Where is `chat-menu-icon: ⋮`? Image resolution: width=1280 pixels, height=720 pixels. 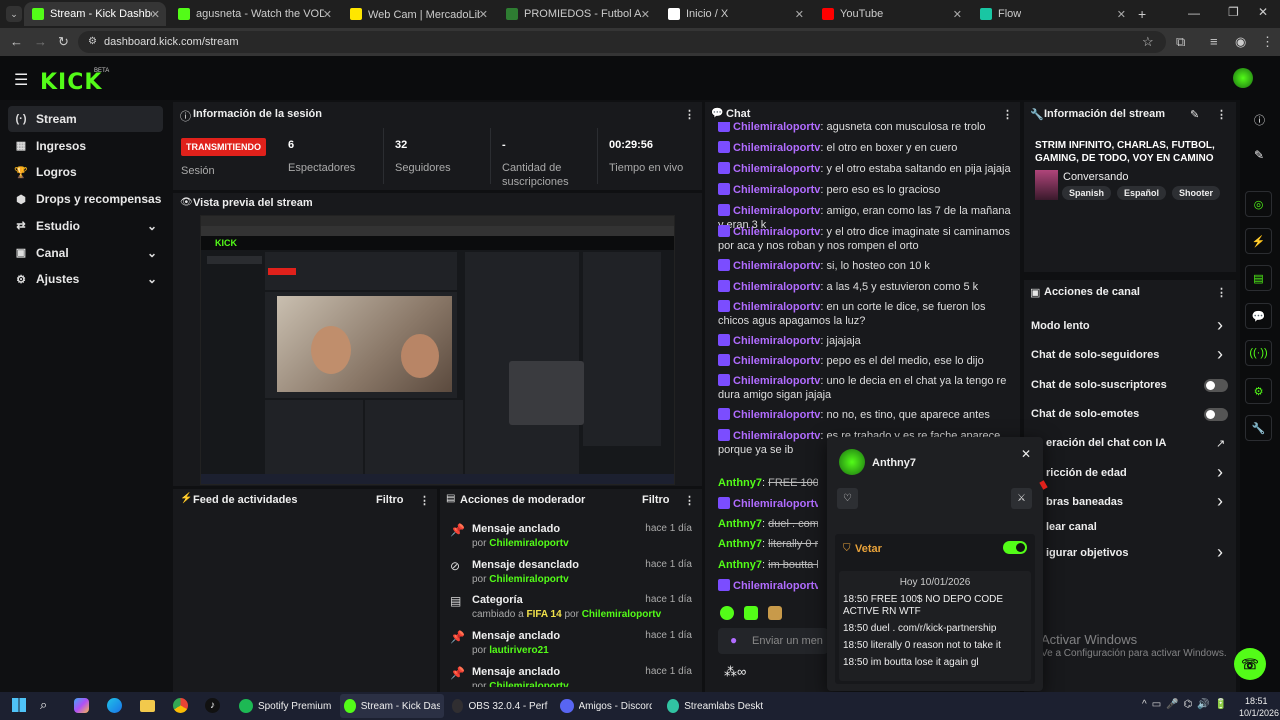
chat-menu-icon: ⋮ is located at coordinates (1007, 114).